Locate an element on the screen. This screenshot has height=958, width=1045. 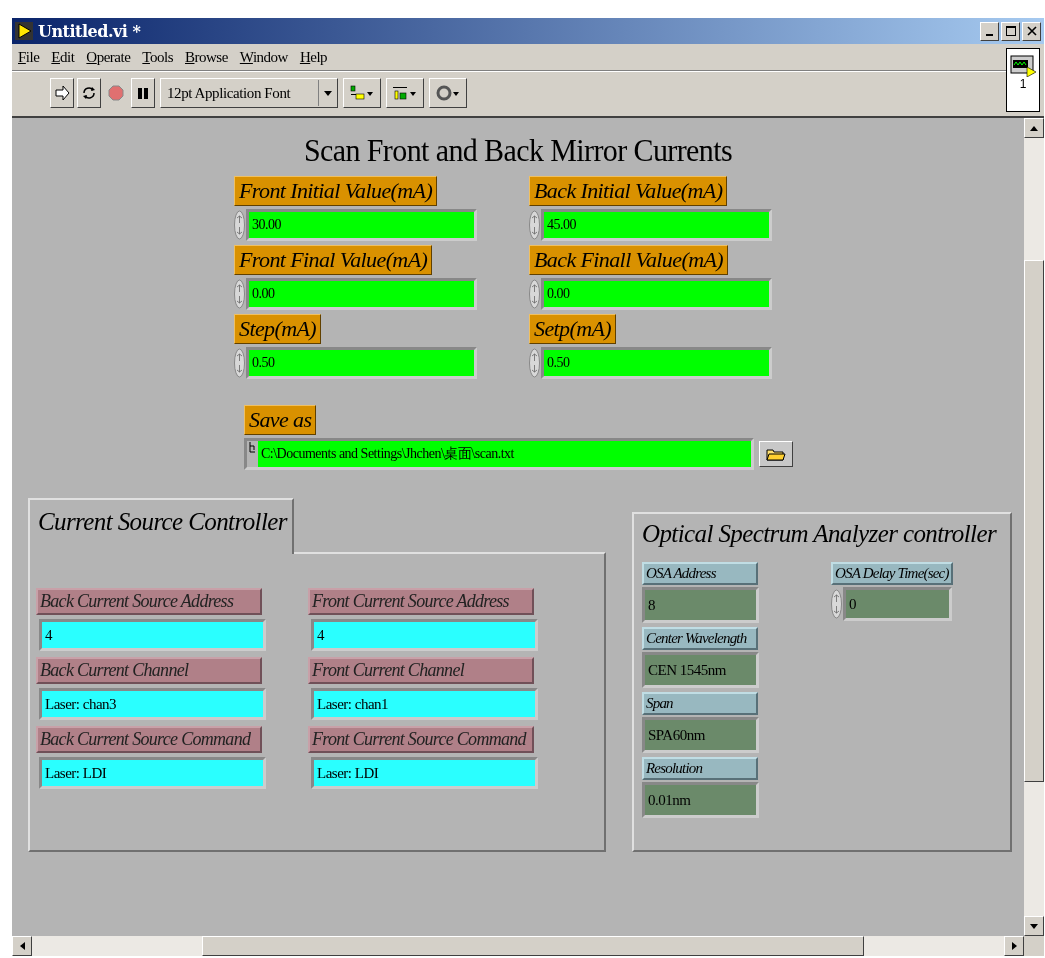
close-button is located at coordinates (1031, 31).